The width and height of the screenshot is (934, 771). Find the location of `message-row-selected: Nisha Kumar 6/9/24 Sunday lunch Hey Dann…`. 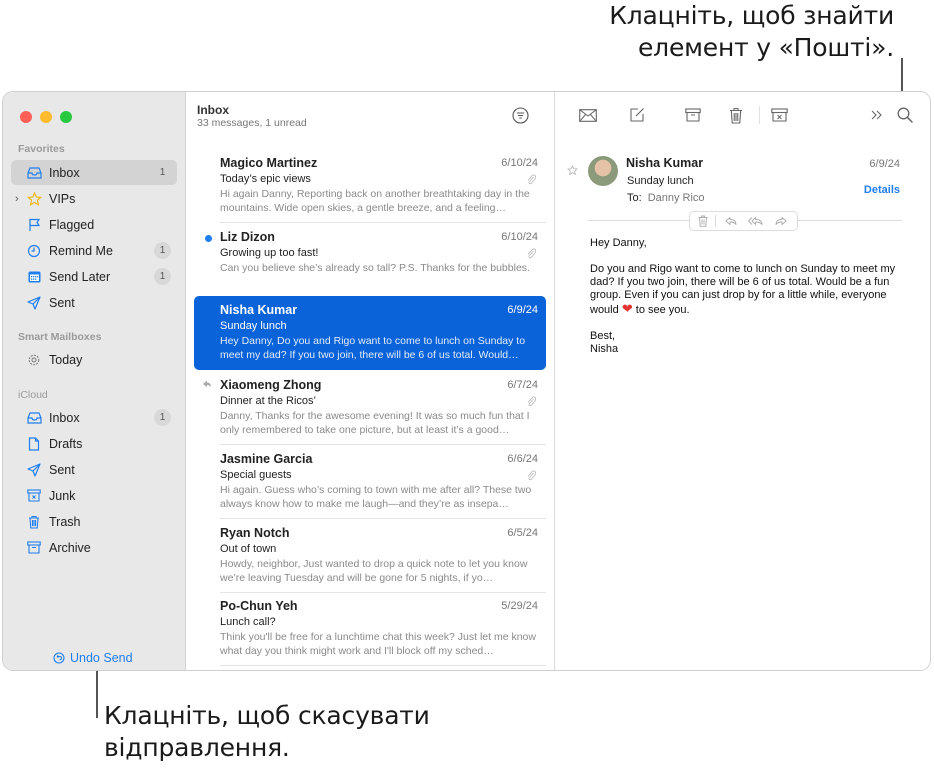

message-row-selected: Nisha Kumar 6/9/24 Sunday lunch Hey Dann… is located at coordinates (370, 333).